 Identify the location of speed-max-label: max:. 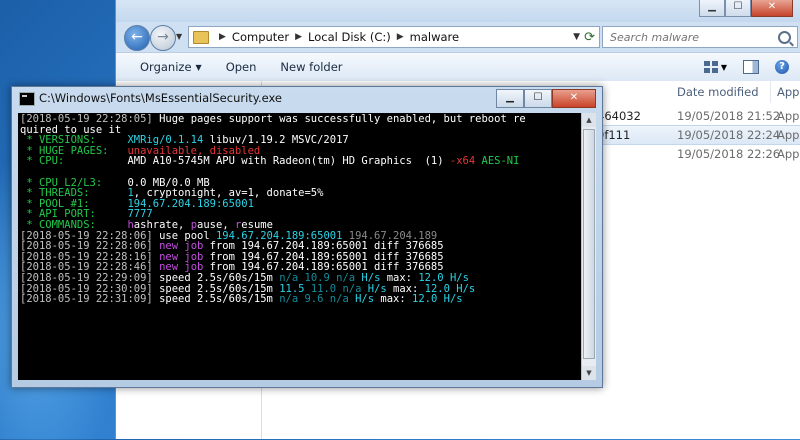
(393, 299).